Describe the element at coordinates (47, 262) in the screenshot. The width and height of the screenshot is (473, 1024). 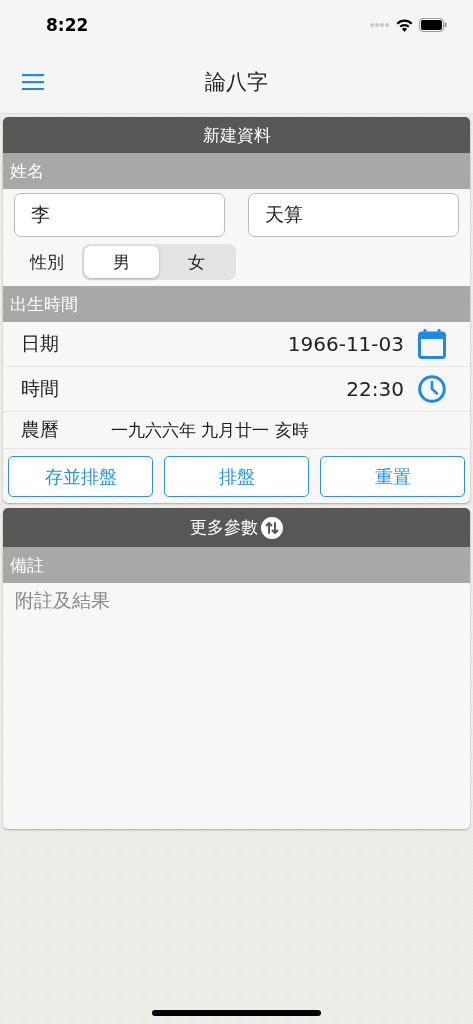
I see `gender-label: 性別` at that location.